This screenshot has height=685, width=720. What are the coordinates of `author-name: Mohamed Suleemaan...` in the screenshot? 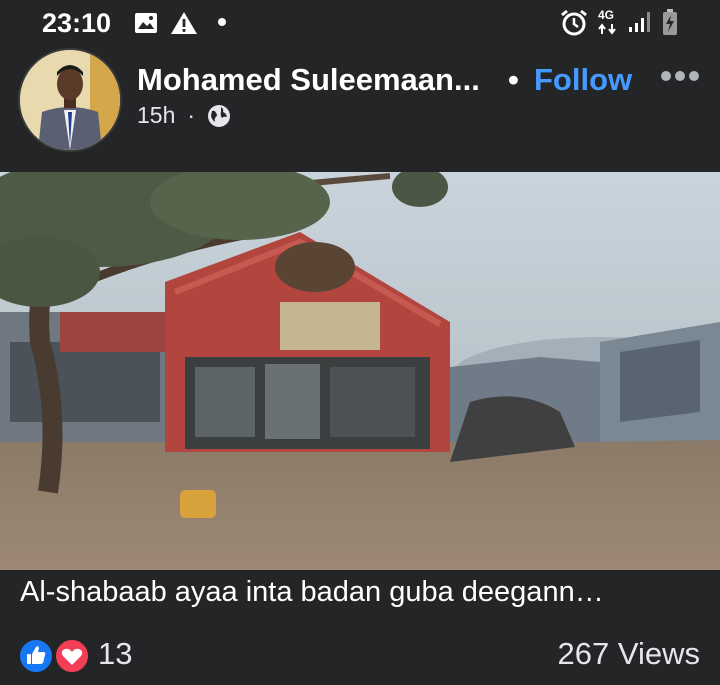 It's located at (308, 80).